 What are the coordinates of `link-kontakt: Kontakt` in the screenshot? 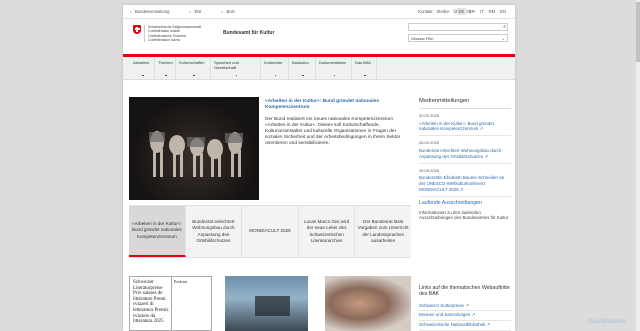 It's located at (425, 11).